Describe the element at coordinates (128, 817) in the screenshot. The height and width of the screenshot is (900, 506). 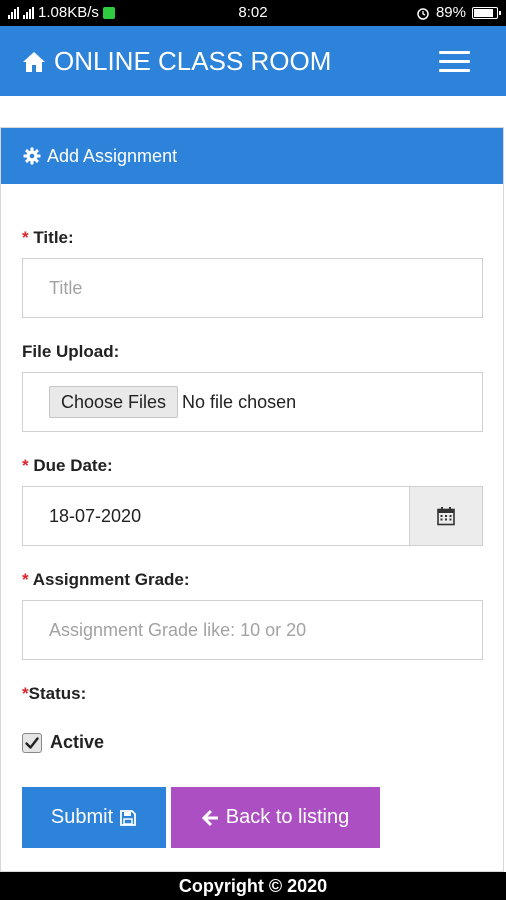
I see `save-icon` at that location.